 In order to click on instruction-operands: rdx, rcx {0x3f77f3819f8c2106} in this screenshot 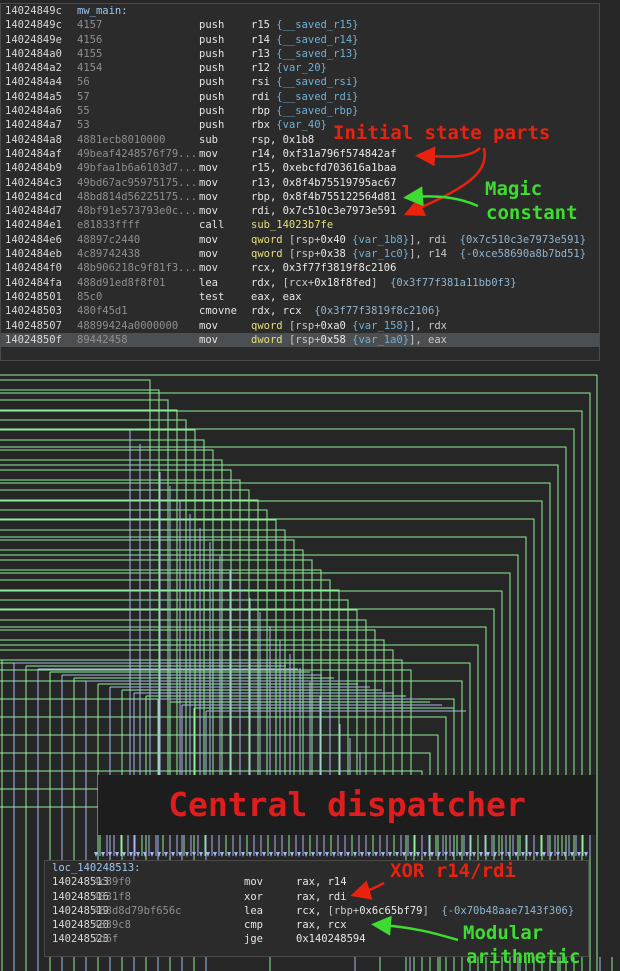, I will do `click(346, 311)`.